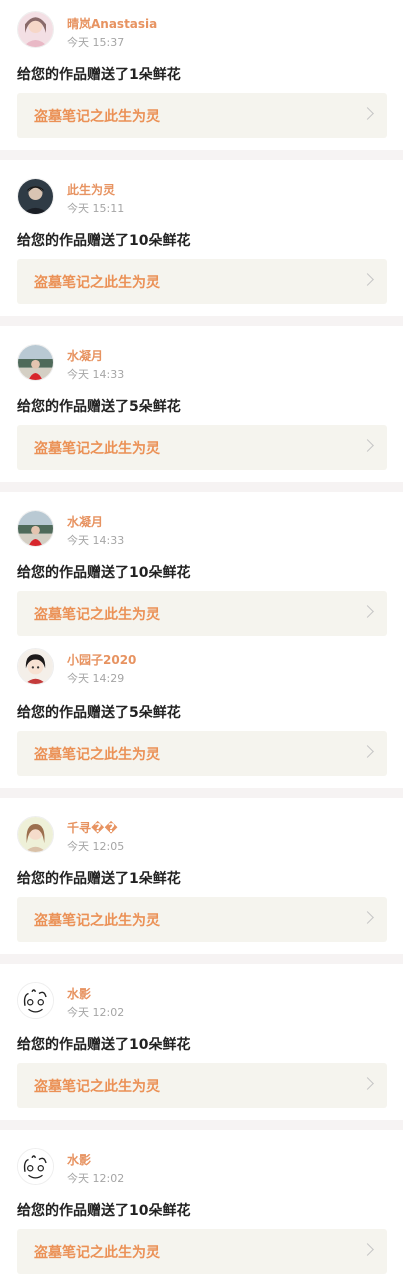 The image size is (403, 1280). I want to click on timestamp: 今天 15:11, so click(96, 208).